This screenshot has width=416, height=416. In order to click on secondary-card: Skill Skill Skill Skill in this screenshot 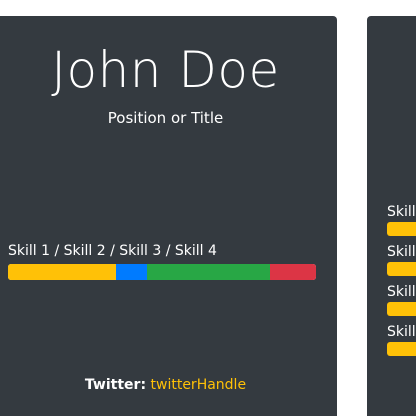, I will do `click(391, 216)`.